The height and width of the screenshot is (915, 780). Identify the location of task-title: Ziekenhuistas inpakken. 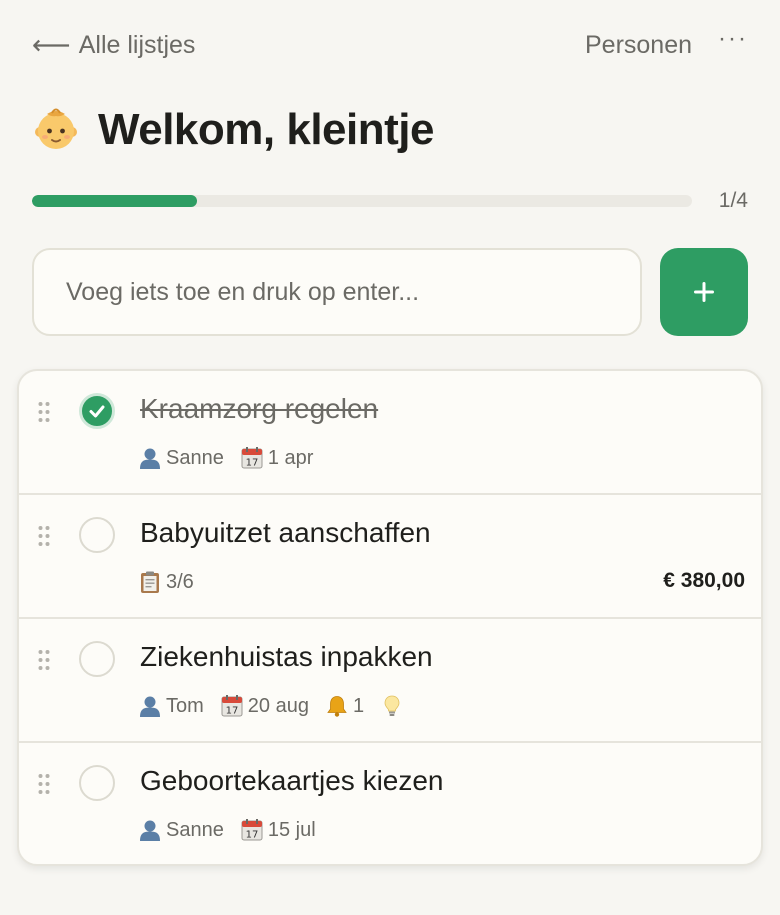
(286, 656).